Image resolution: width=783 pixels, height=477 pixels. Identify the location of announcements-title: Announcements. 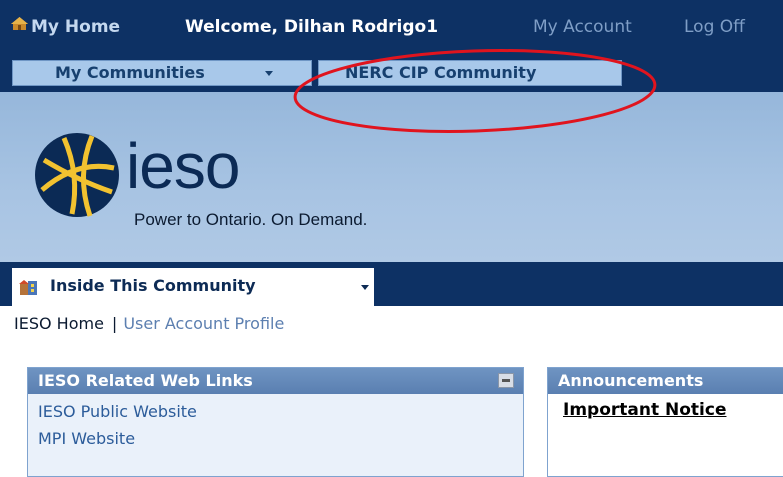
(631, 380).